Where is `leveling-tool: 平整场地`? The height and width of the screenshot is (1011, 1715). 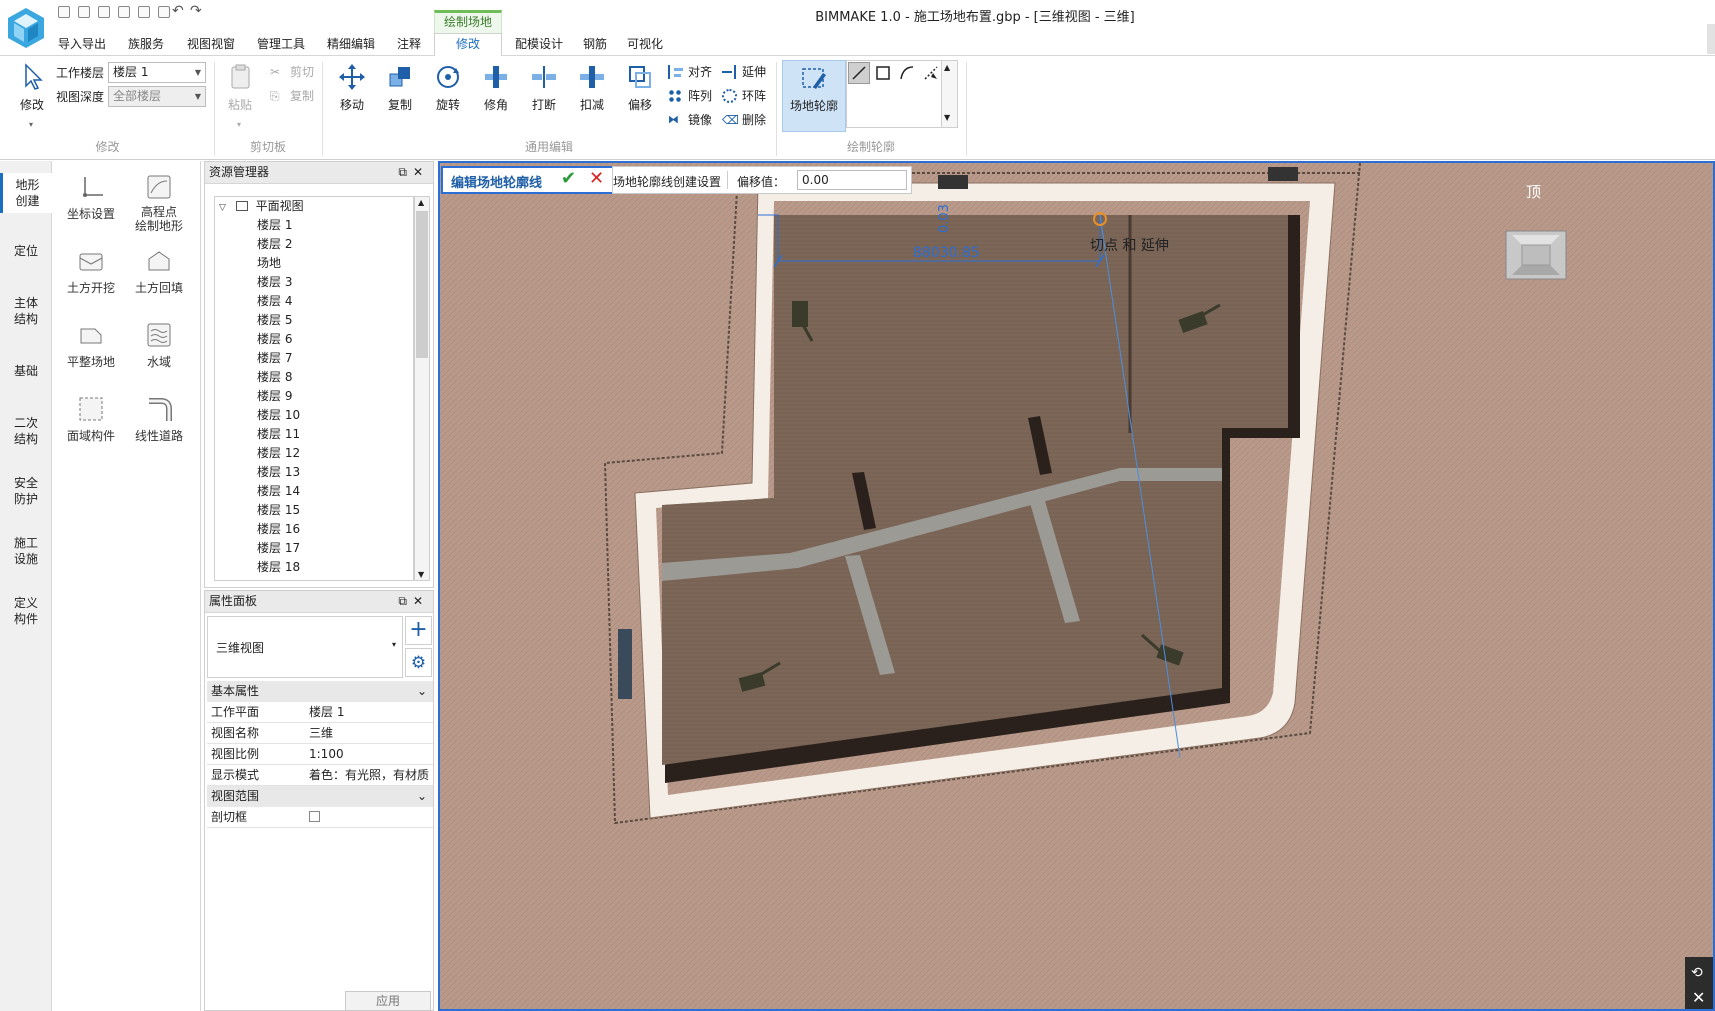 leveling-tool: 平整场地 is located at coordinates (91, 345).